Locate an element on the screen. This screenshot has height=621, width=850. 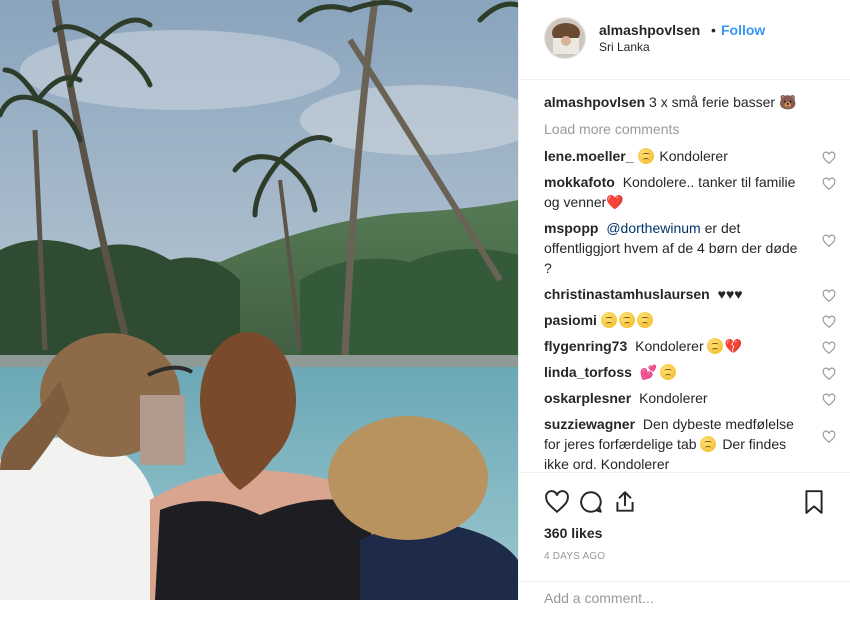
post-time-ago: 4 DAYS AGO is located at coordinates (575, 556).